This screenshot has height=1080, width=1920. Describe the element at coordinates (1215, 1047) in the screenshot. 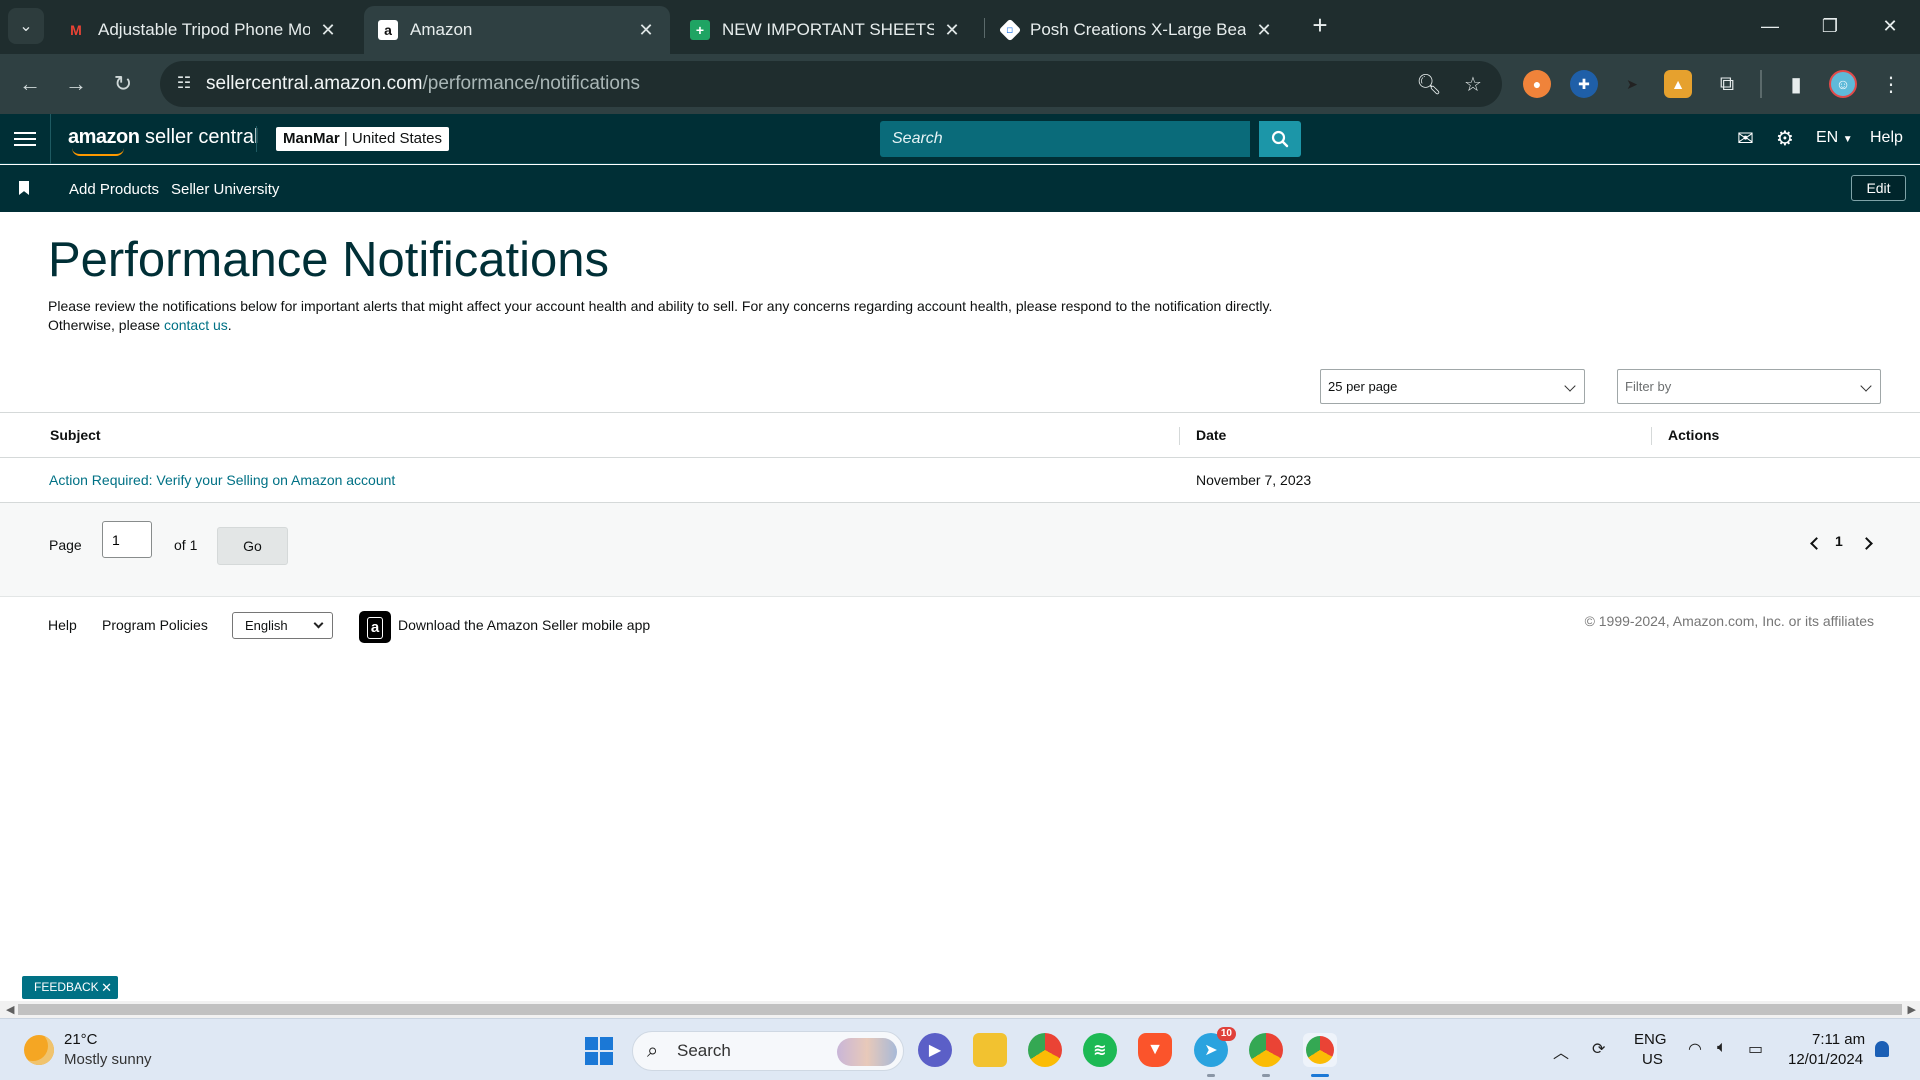

I see `telegram-icon: ➤ 10` at that location.